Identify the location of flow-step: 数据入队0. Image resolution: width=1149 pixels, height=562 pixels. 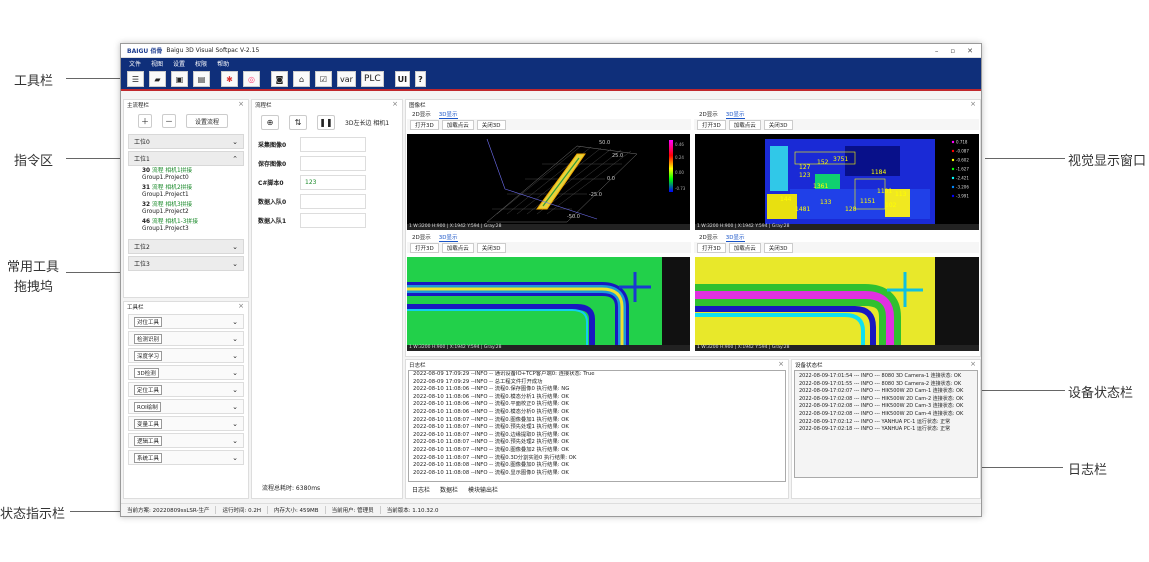
(327, 201).